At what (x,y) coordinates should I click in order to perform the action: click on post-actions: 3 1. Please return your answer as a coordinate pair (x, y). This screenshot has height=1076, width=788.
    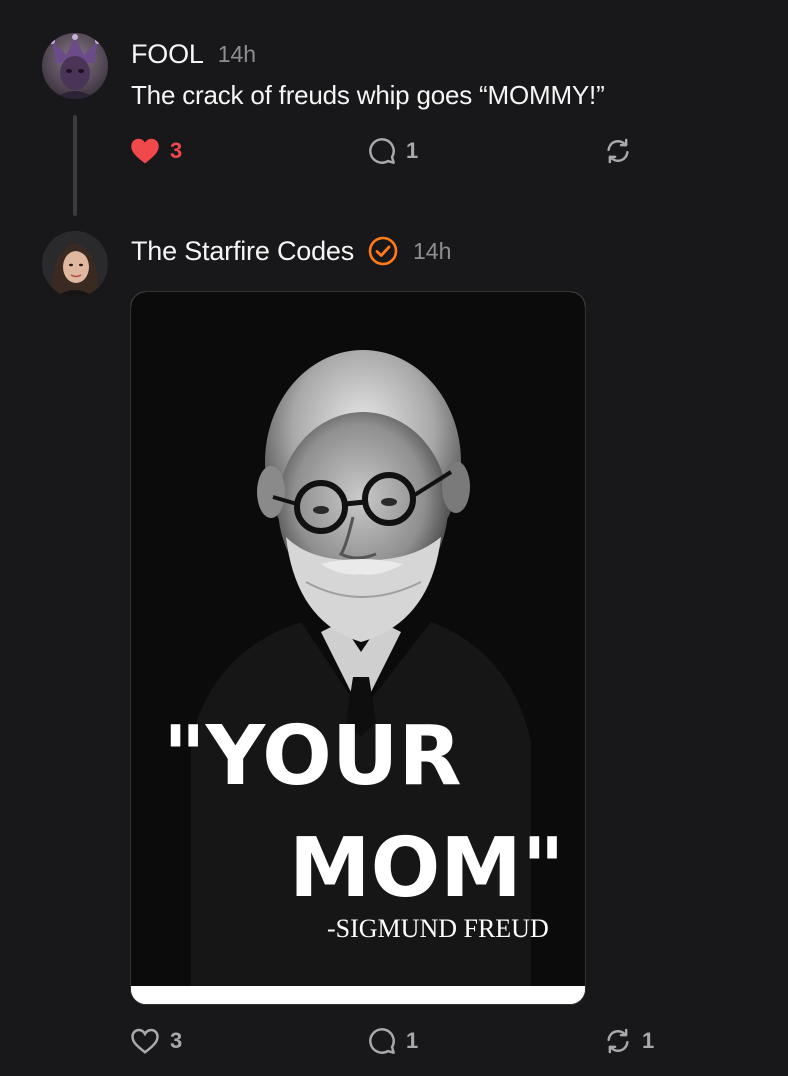
    Looking at the image, I should click on (394, 151).